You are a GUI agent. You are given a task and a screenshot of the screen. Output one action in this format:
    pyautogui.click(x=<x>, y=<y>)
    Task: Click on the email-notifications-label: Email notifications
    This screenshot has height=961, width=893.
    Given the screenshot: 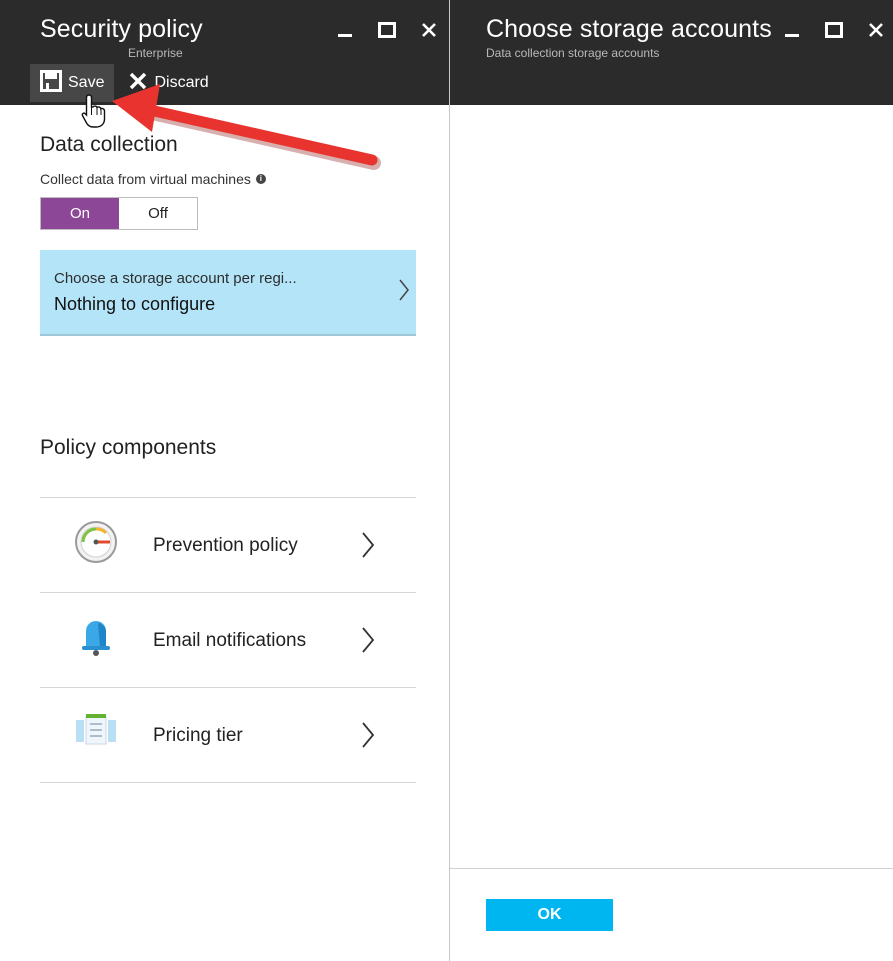 What is the action you would take?
    pyautogui.click(x=230, y=640)
    